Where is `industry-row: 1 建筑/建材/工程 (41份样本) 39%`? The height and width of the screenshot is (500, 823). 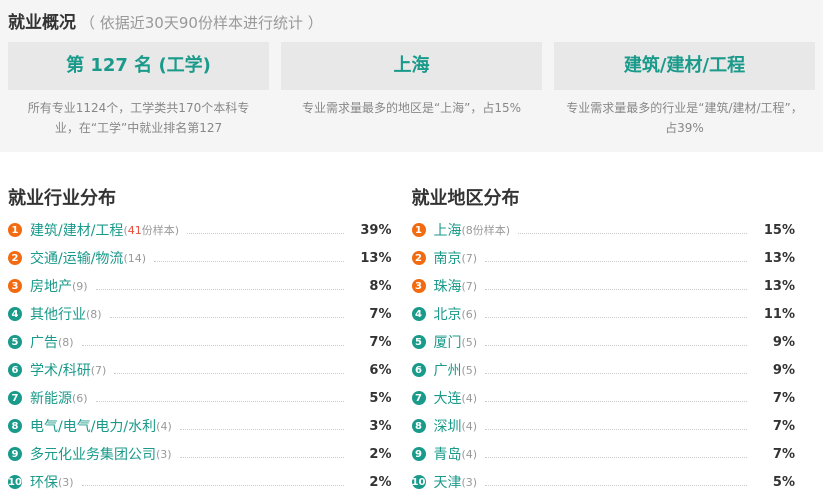 industry-row: 1 建筑/建材/工程 (41份样本) 39% is located at coordinates (200, 230).